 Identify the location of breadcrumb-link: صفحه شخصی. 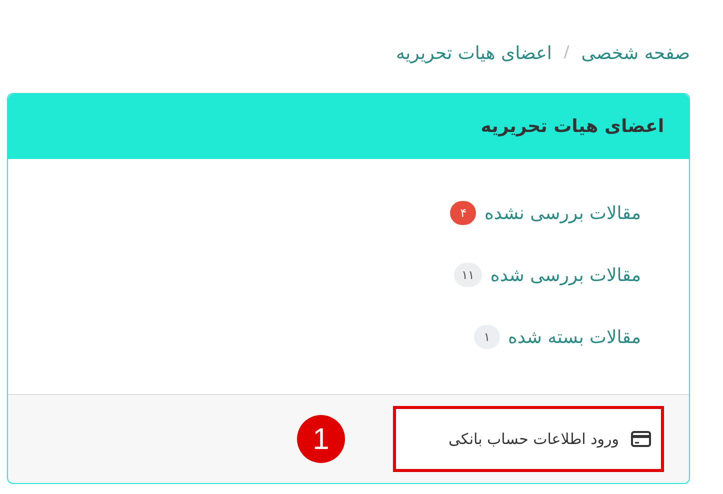
(635, 53).